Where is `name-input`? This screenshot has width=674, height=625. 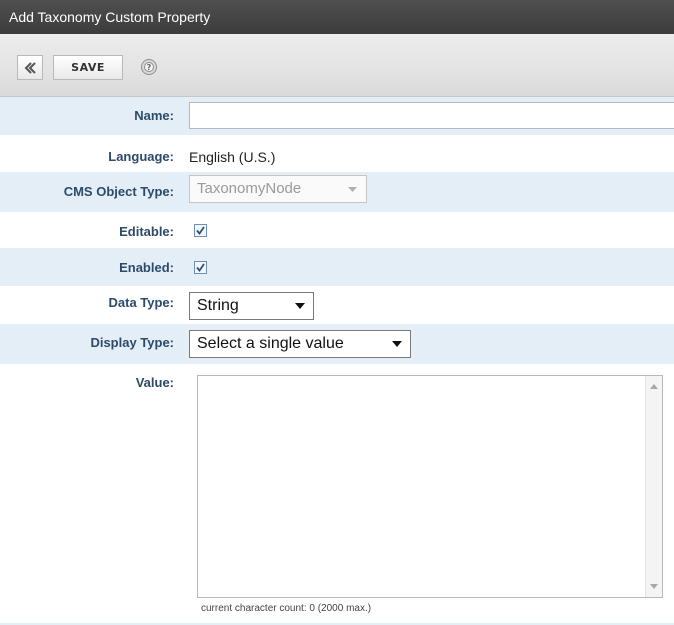 name-input is located at coordinates (431, 115).